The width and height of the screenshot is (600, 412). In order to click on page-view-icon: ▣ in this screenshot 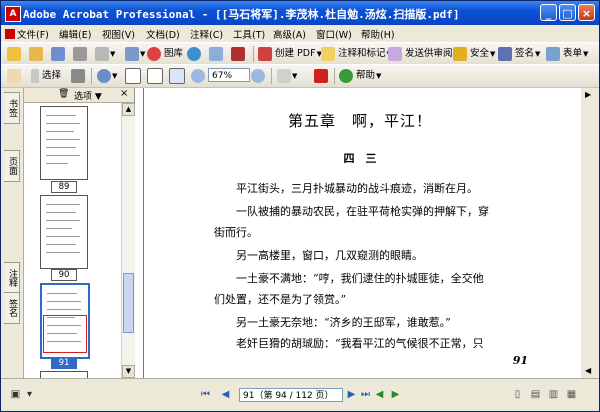, I will do `click(15, 394)`.